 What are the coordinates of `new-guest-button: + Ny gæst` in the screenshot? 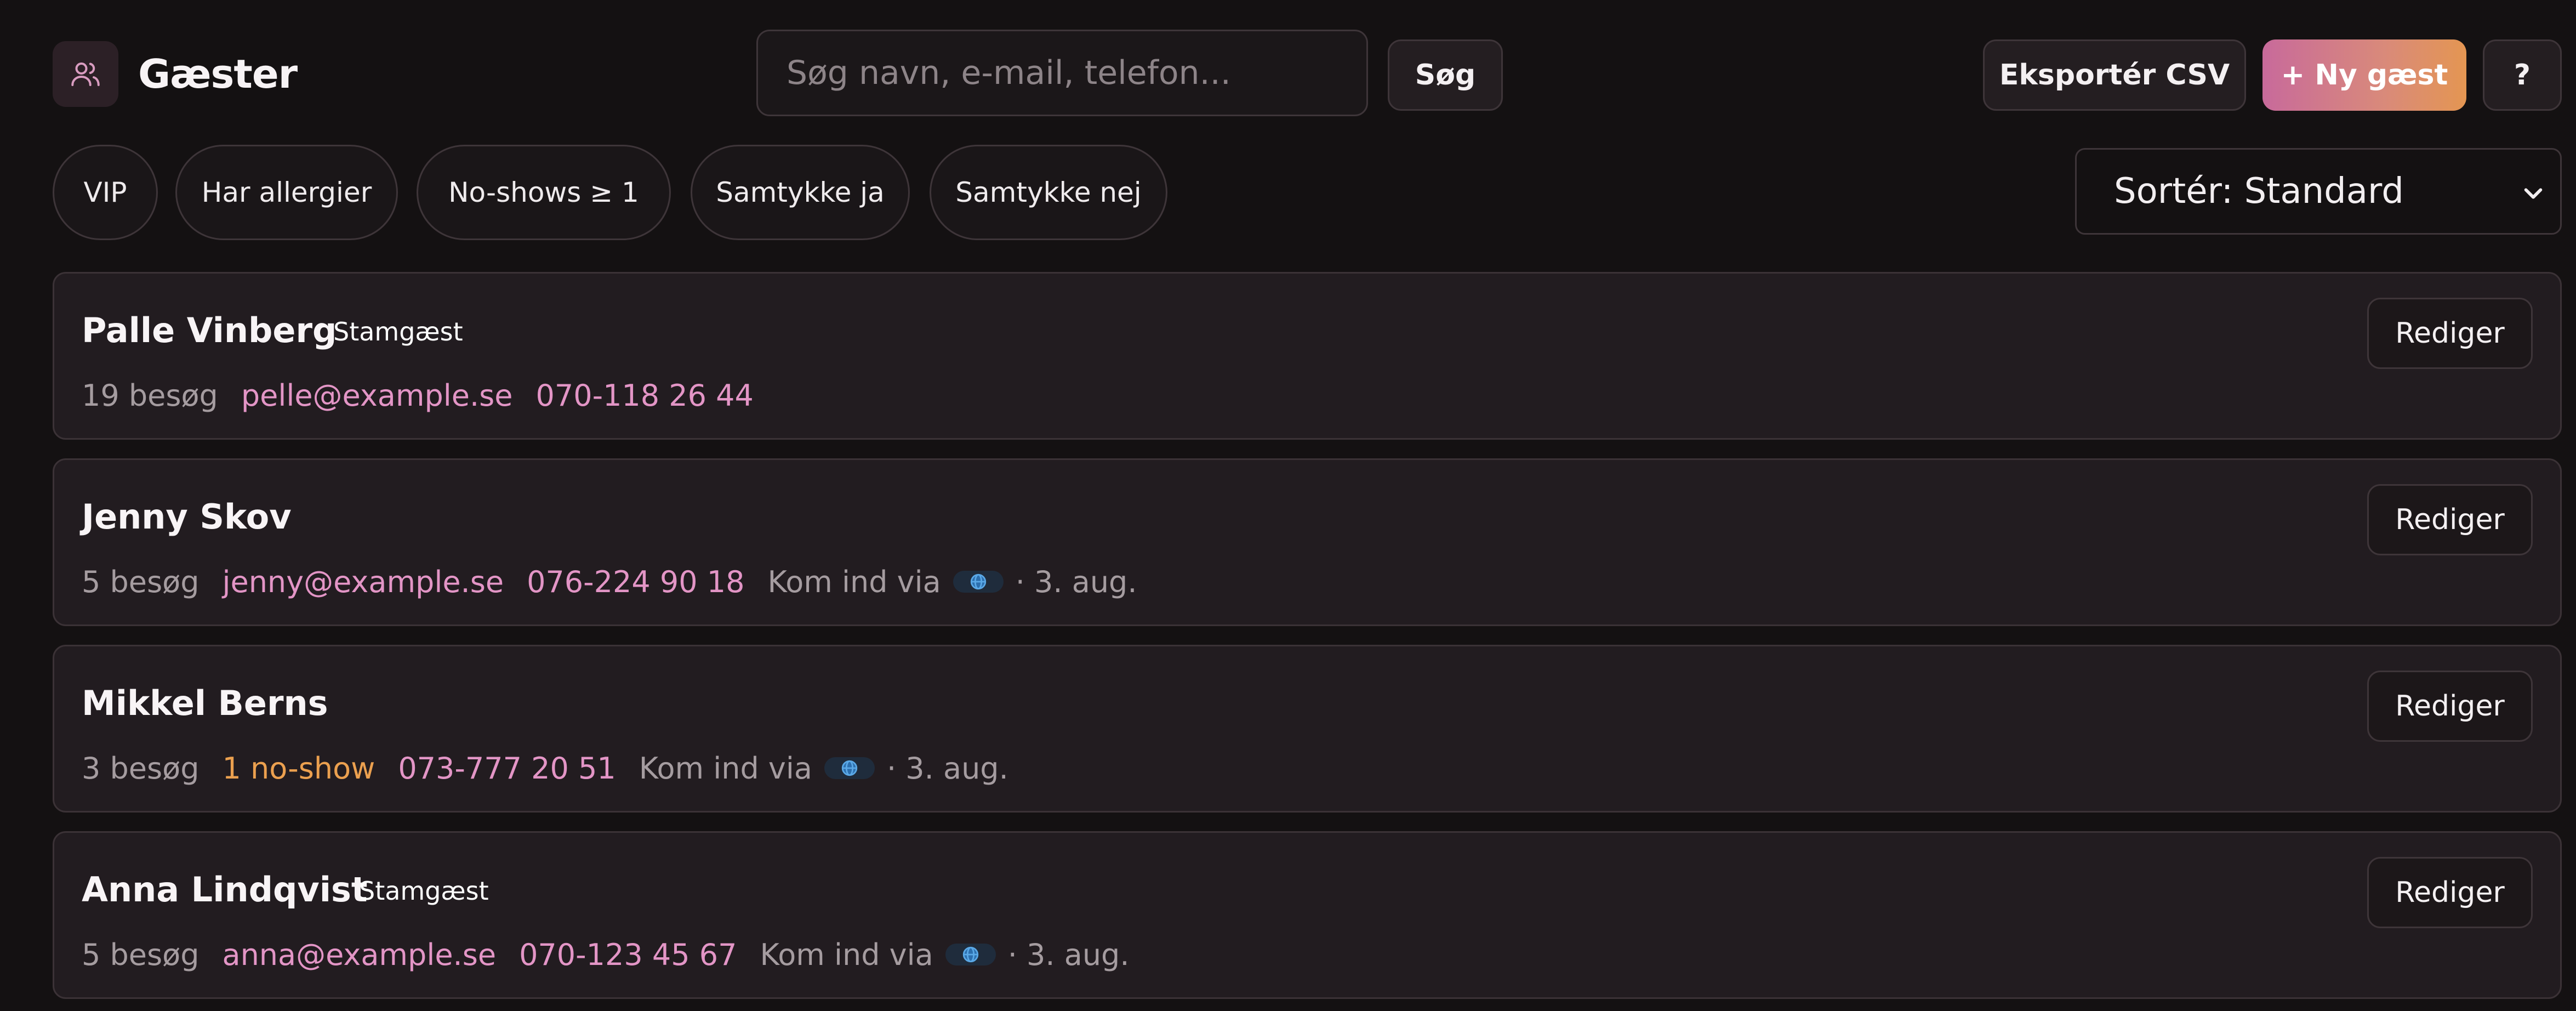 It's located at (2364, 75).